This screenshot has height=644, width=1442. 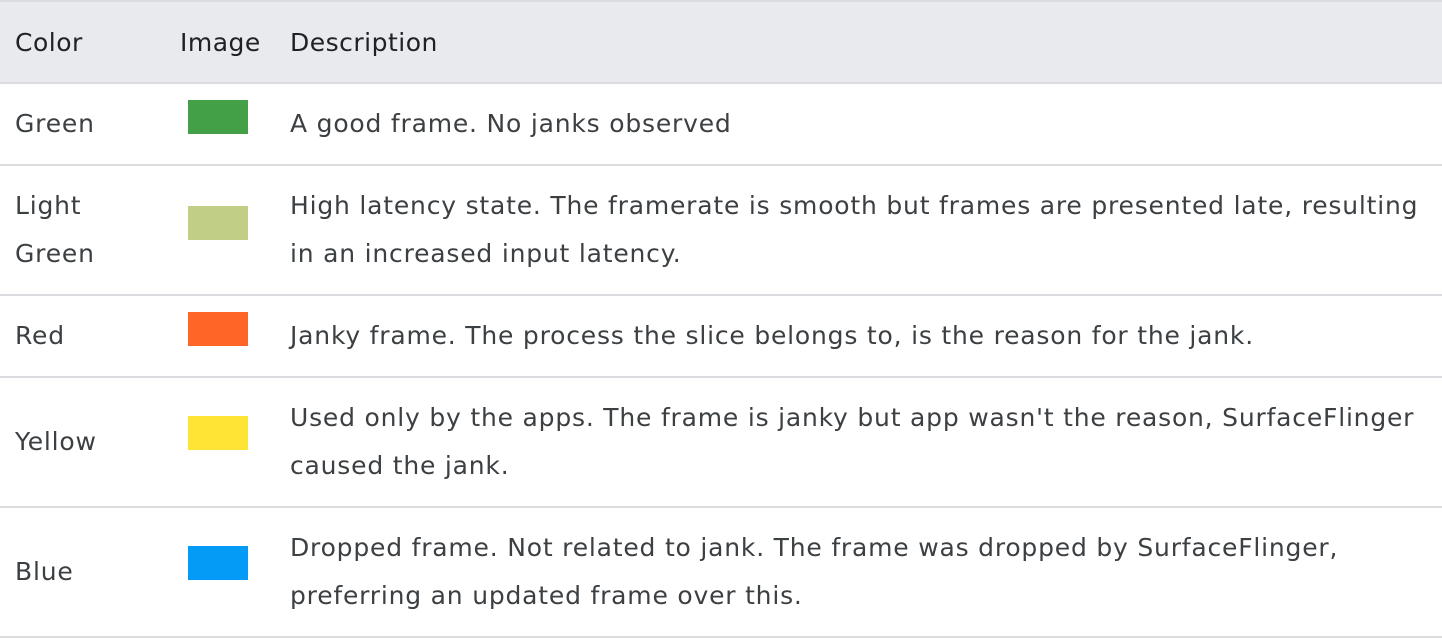 I want to click on table-header: Color Image Description, so click(x=721, y=42).